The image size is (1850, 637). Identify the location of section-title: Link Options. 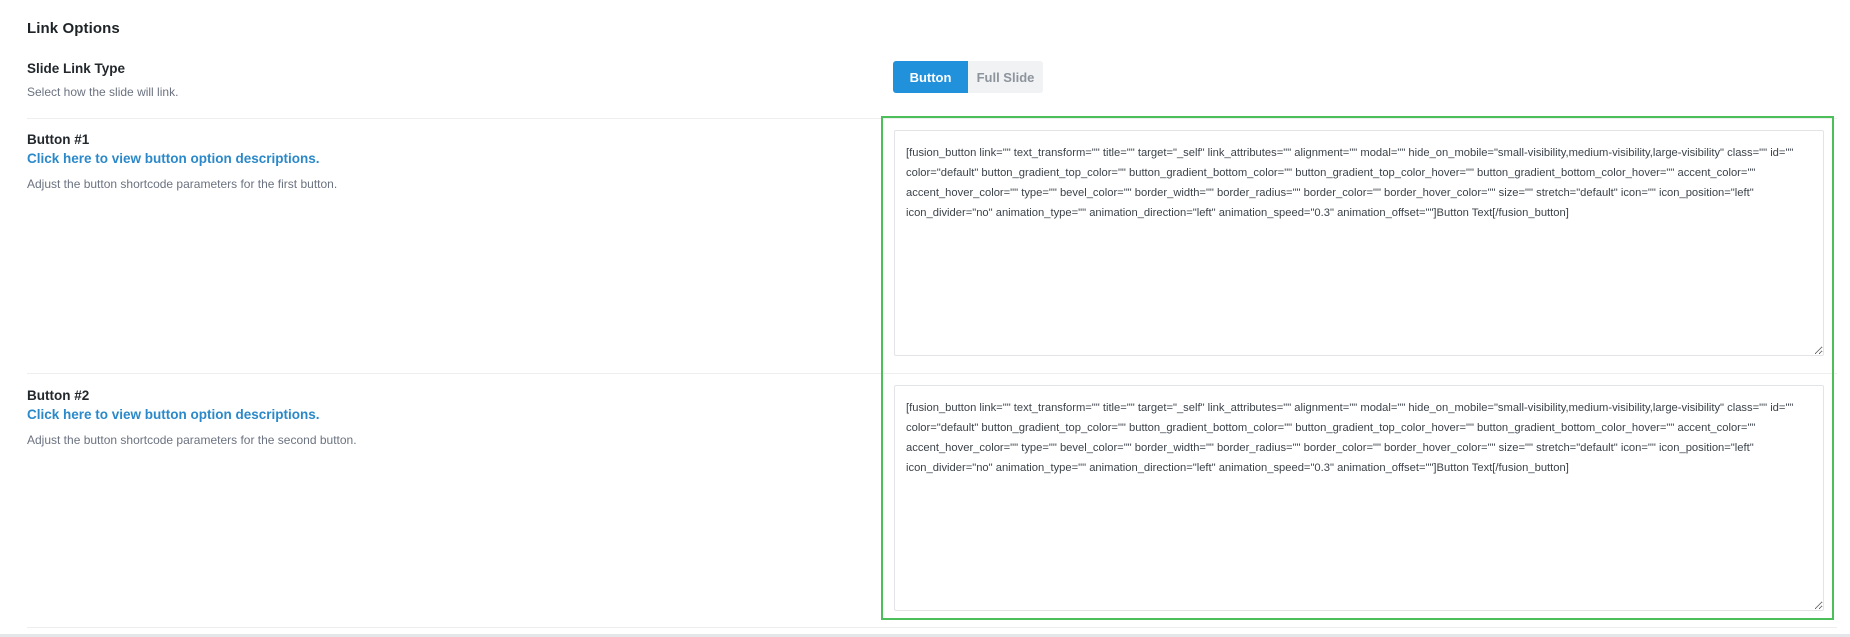
(73, 28).